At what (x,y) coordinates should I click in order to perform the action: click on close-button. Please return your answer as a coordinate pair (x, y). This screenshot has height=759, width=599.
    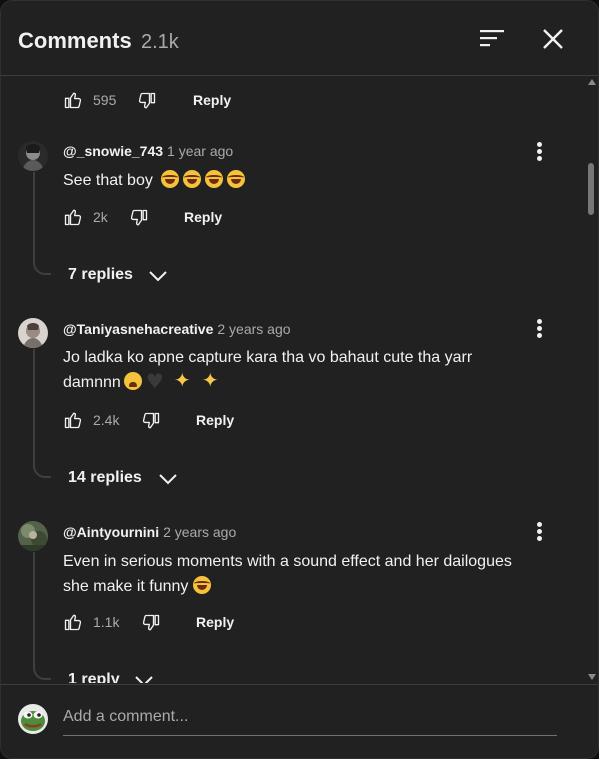
    Looking at the image, I should click on (553, 40).